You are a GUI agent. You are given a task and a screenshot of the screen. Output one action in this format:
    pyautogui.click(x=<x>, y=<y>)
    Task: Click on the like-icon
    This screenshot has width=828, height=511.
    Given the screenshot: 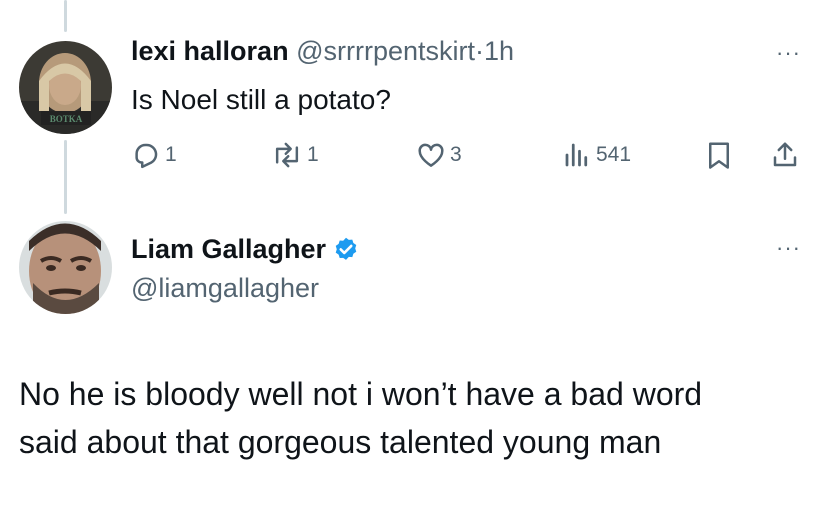 What is the action you would take?
    pyautogui.click(x=431, y=155)
    